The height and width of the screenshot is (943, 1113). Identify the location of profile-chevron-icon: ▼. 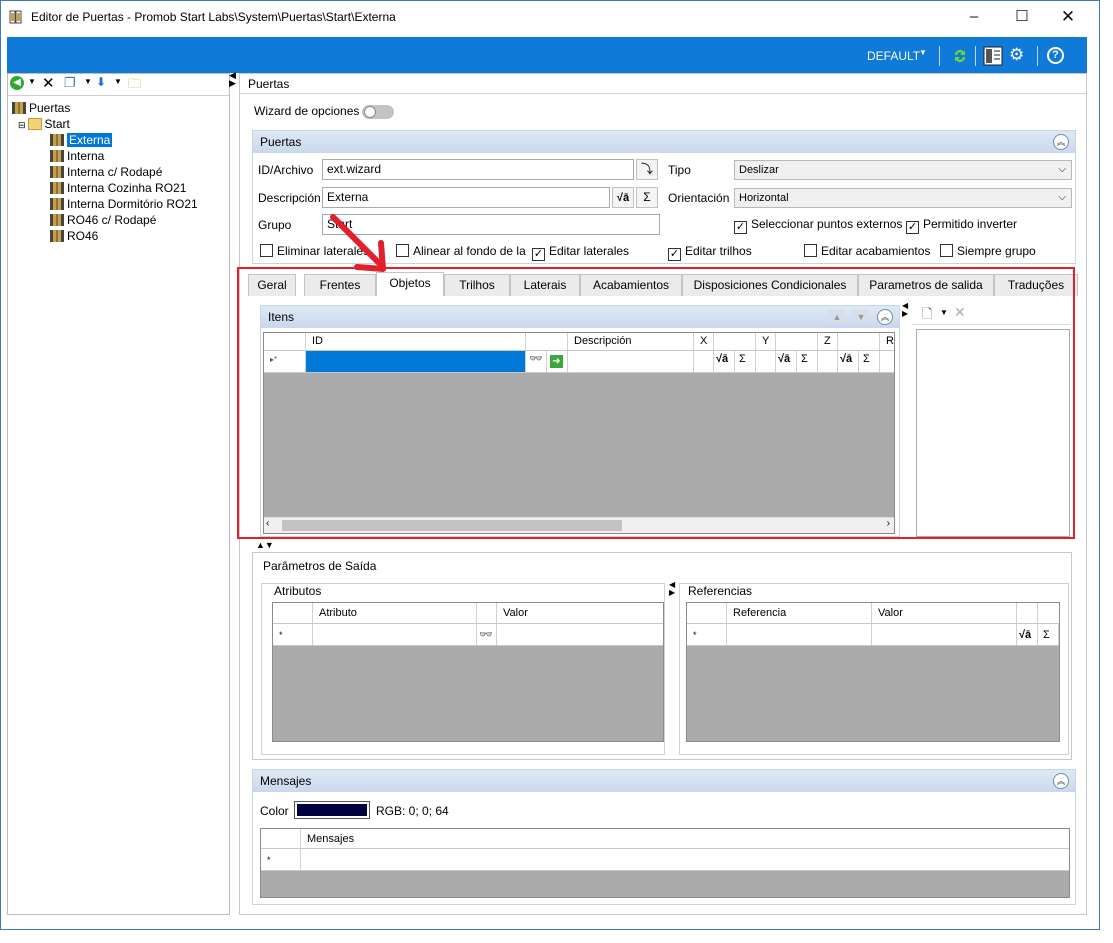
(923, 52).